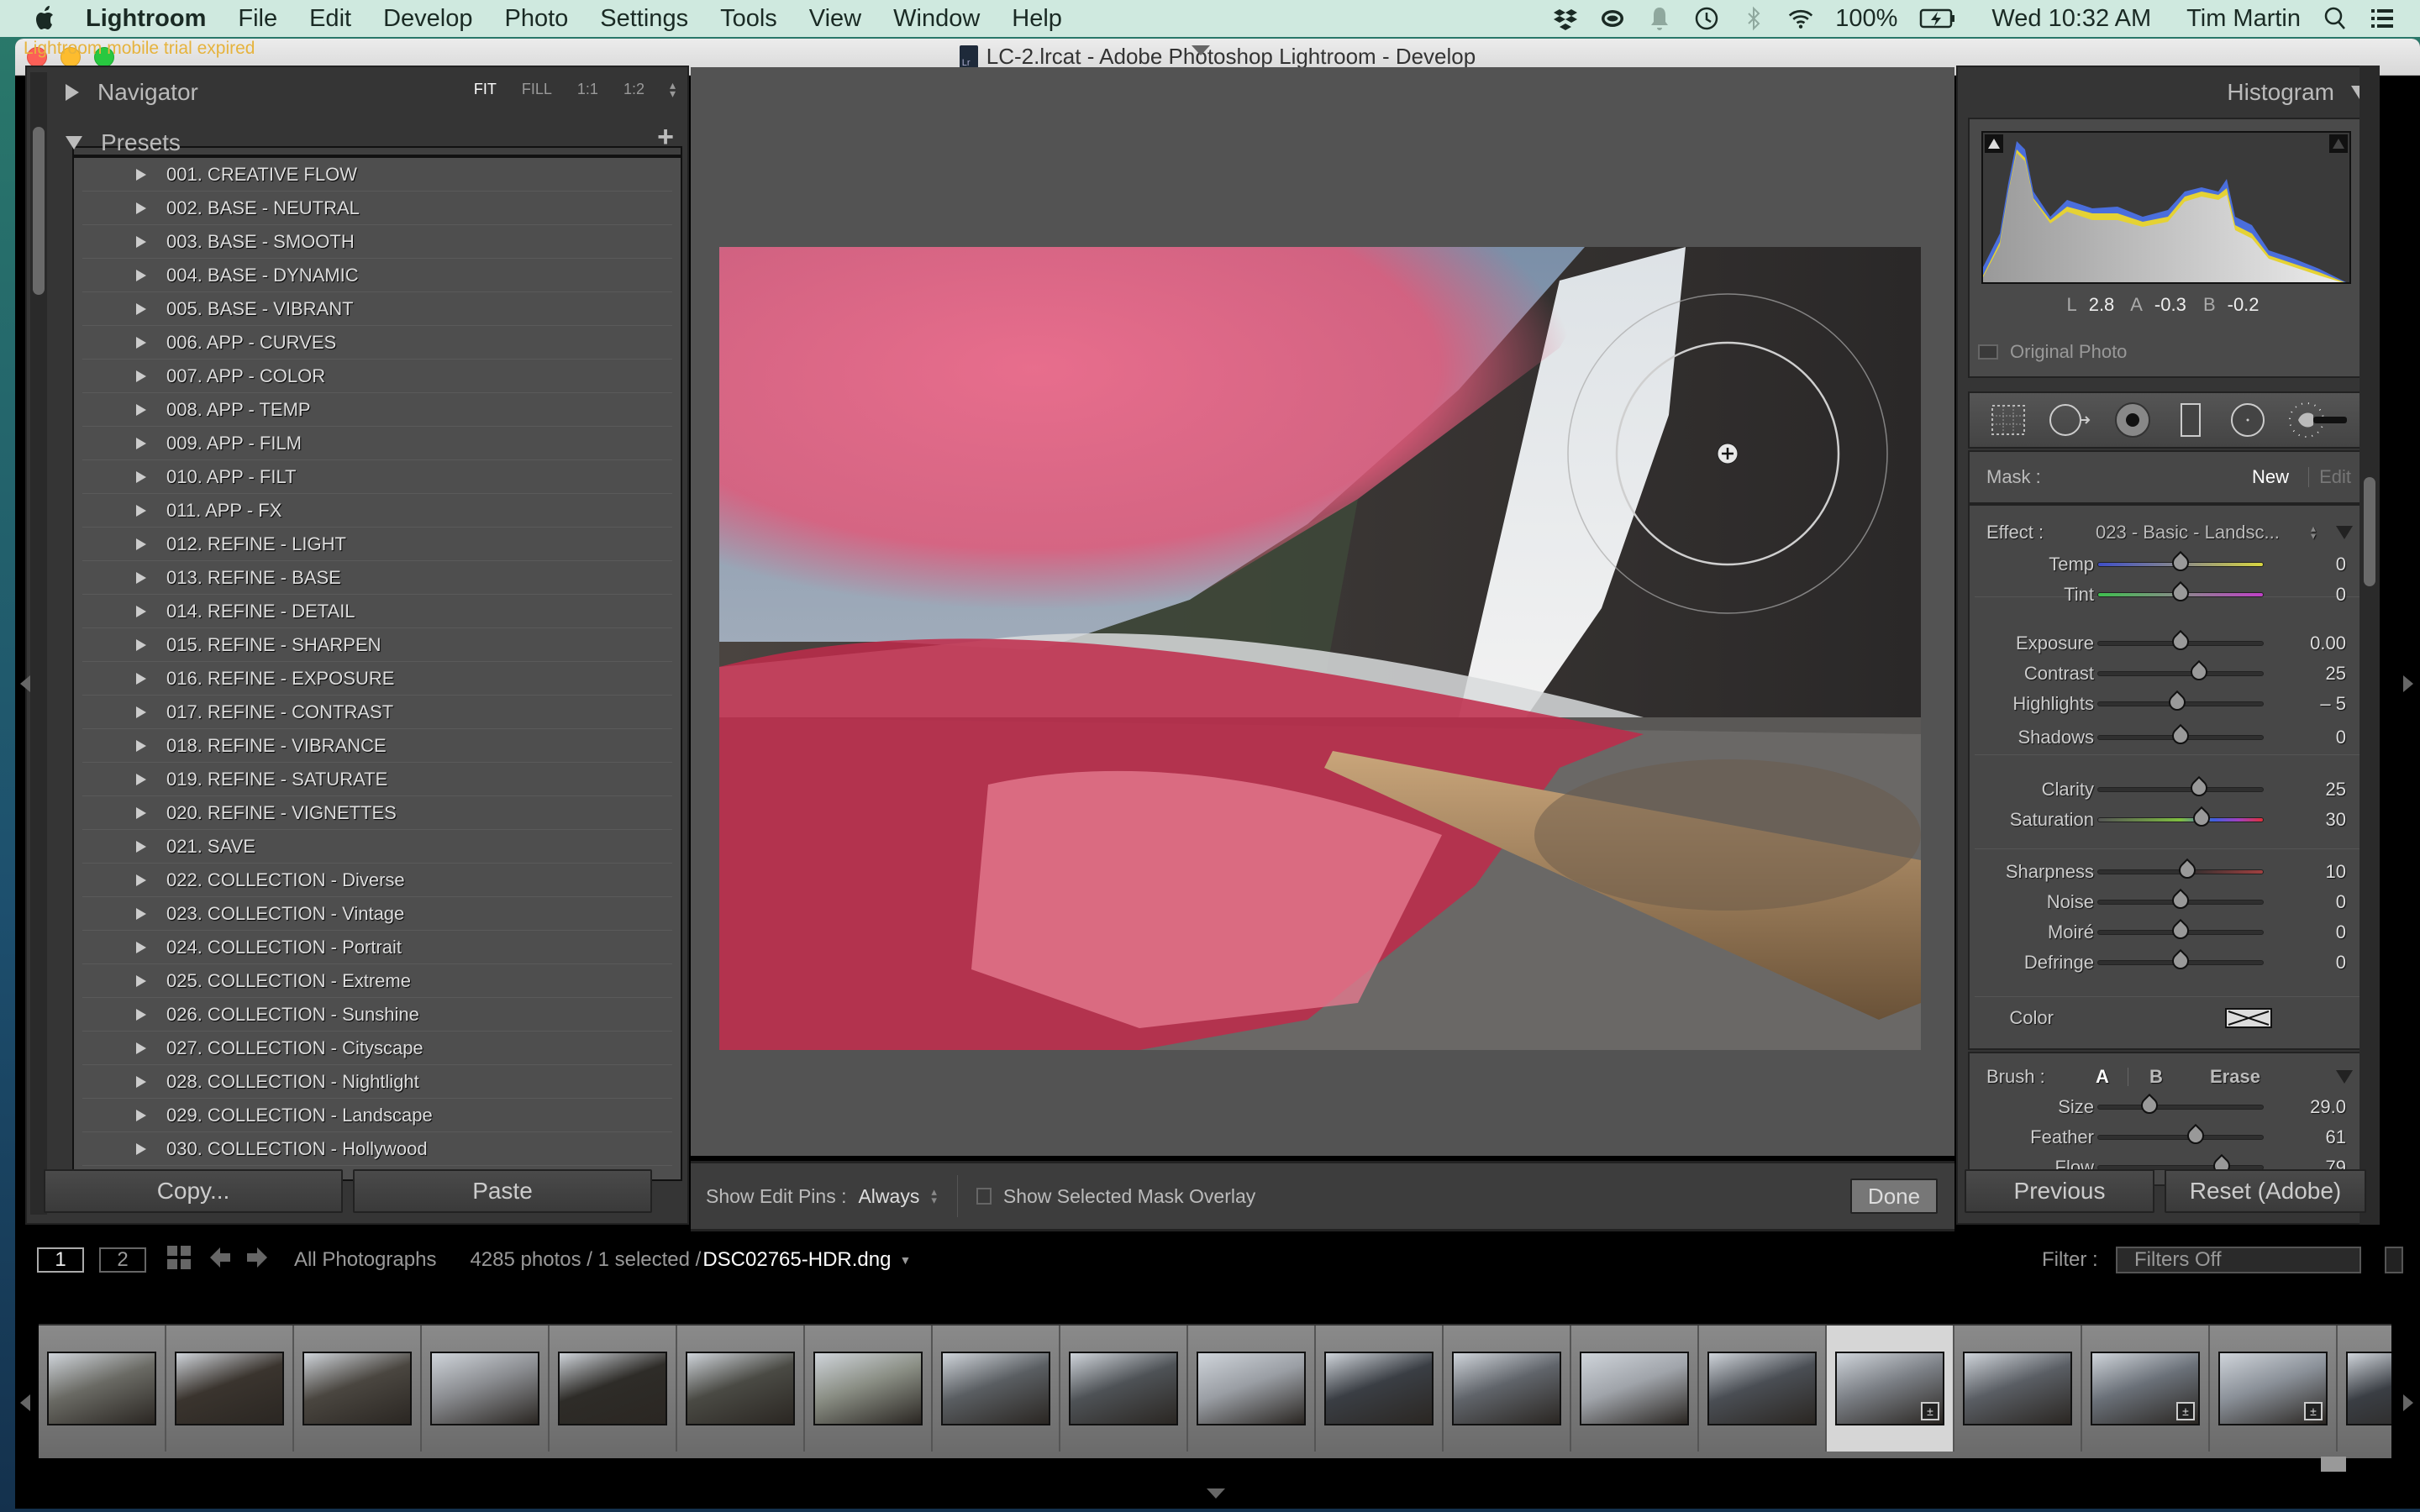 This screenshot has height=1512, width=2420. What do you see at coordinates (2370, 645) in the screenshot?
I see `right-panel-scrollbar` at bounding box center [2370, 645].